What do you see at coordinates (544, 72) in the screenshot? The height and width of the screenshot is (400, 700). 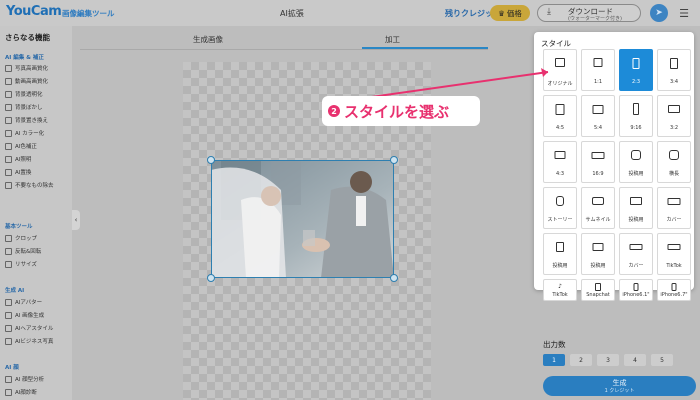 I see `arrow-head` at bounding box center [544, 72].